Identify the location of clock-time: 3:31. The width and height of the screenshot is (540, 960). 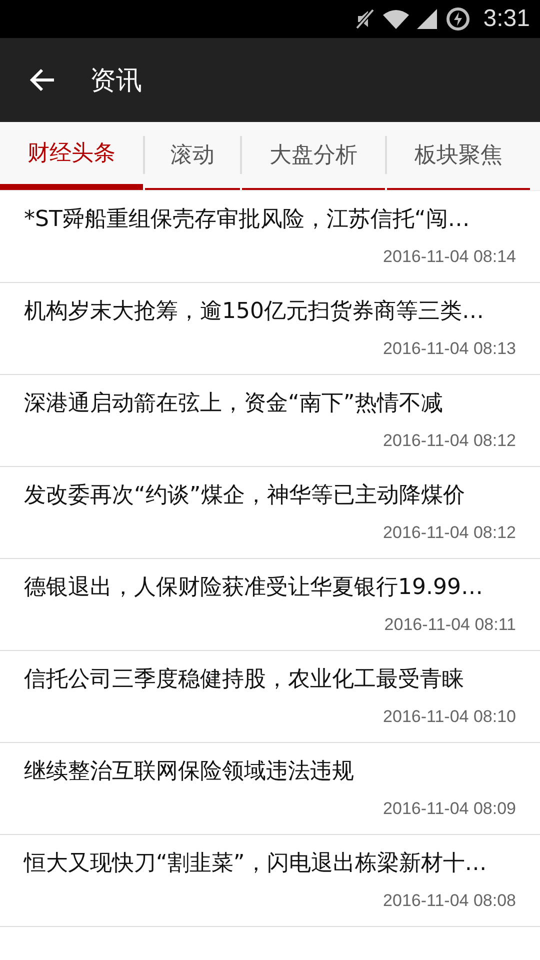
(506, 19).